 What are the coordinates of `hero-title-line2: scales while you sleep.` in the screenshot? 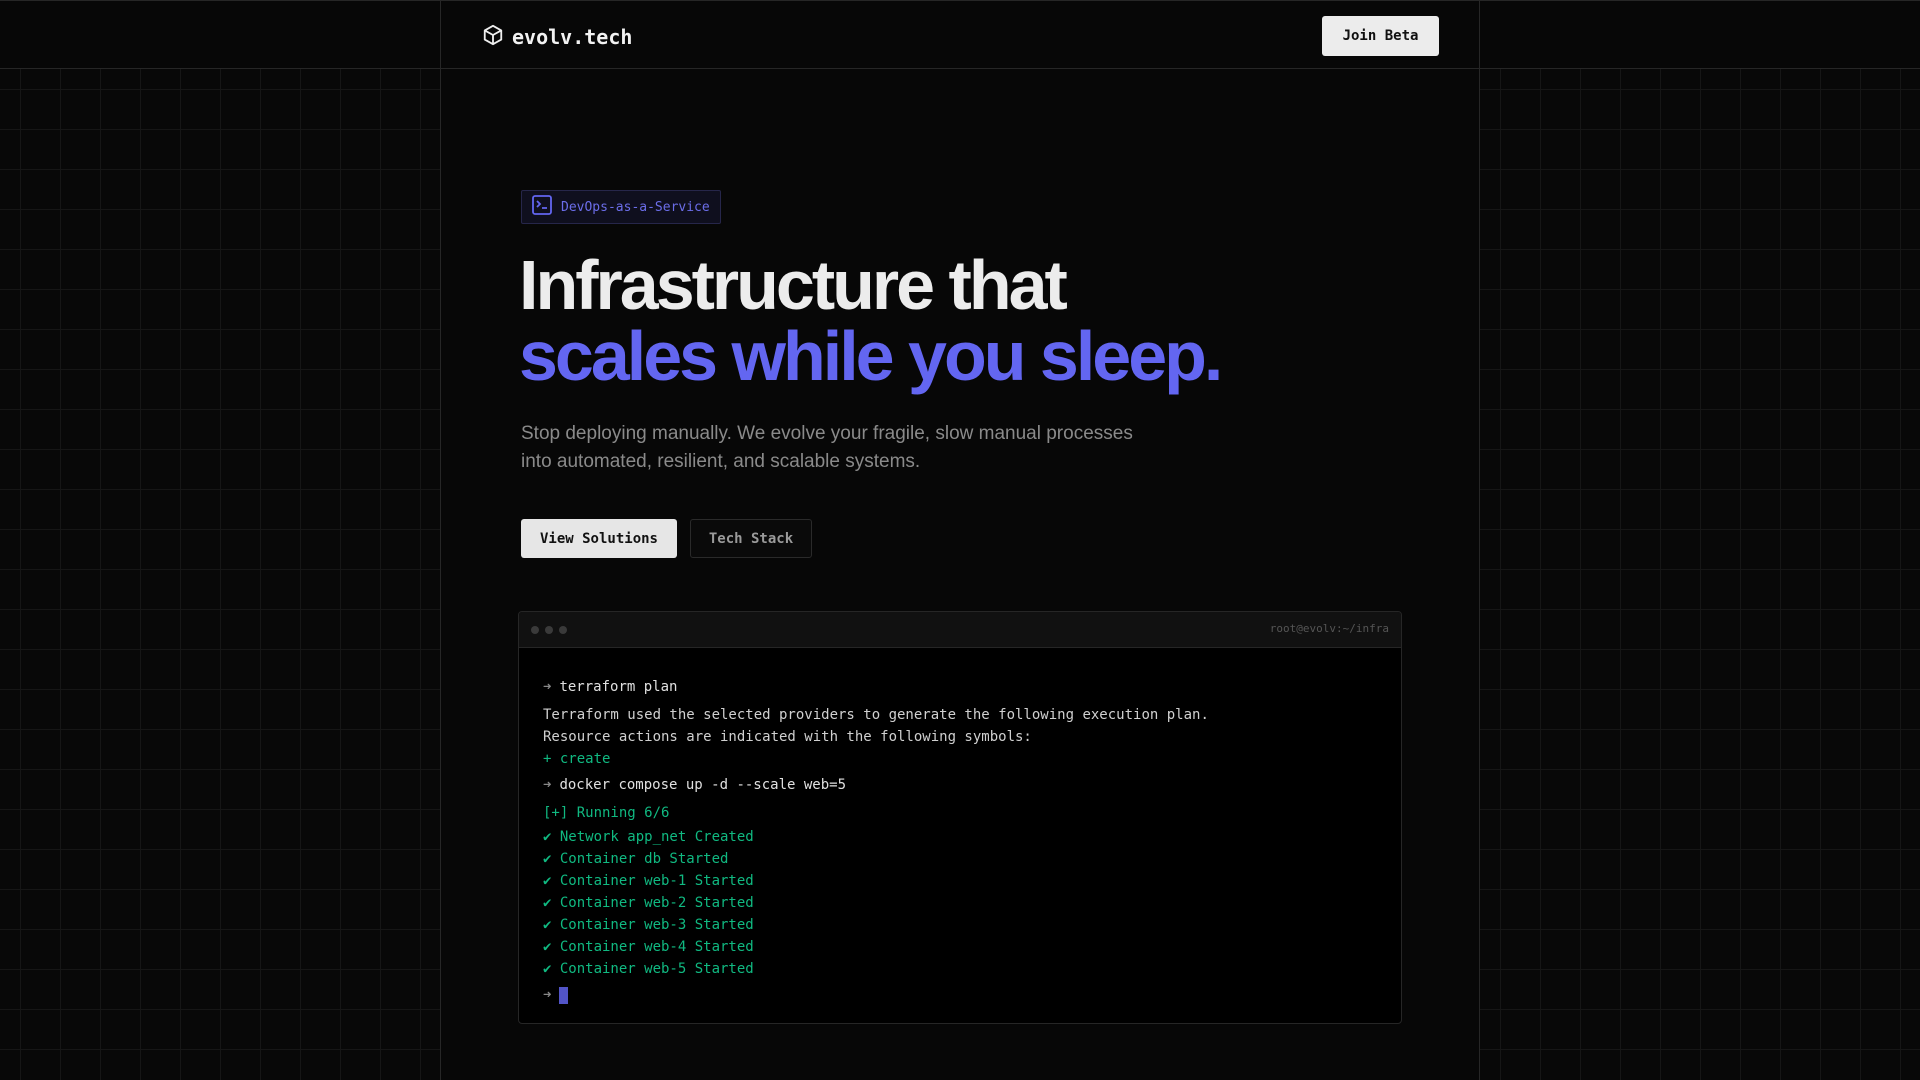 It's located at (871, 356).